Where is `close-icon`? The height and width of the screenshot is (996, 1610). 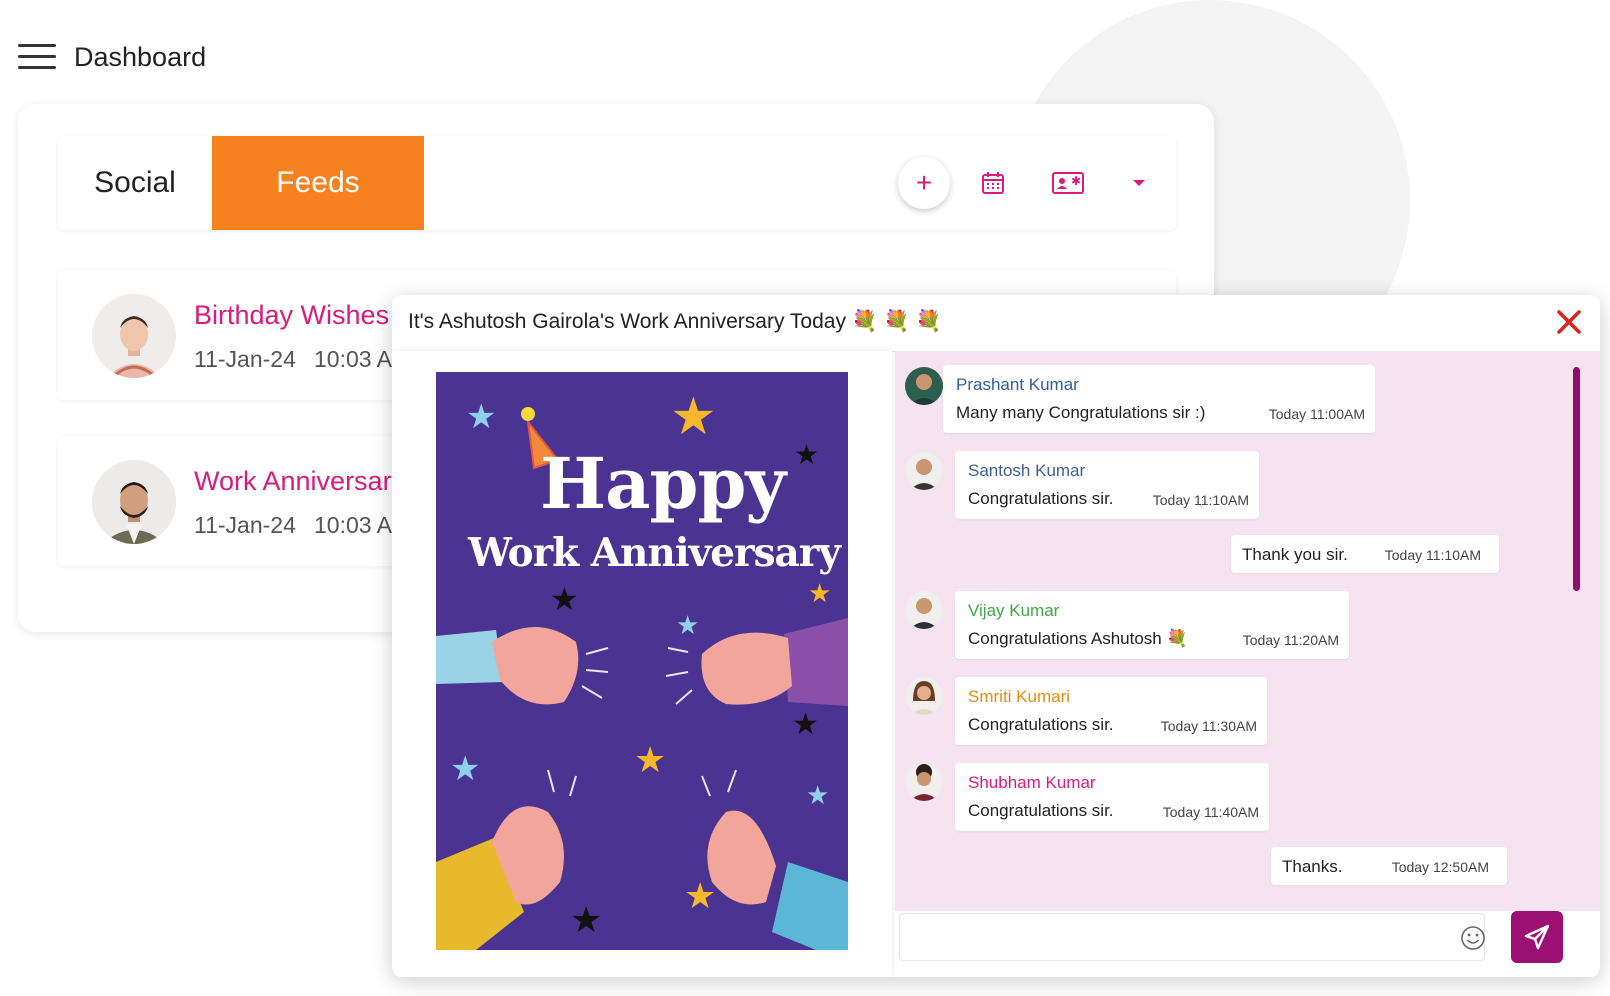 close-icon is located at coordinates (1569, 322).